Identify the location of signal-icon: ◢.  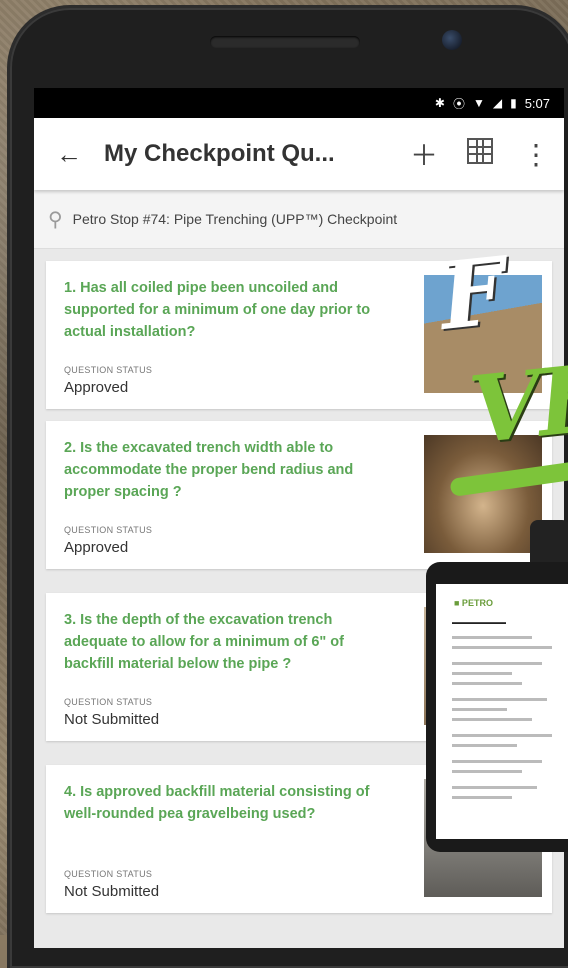
(497, 103).